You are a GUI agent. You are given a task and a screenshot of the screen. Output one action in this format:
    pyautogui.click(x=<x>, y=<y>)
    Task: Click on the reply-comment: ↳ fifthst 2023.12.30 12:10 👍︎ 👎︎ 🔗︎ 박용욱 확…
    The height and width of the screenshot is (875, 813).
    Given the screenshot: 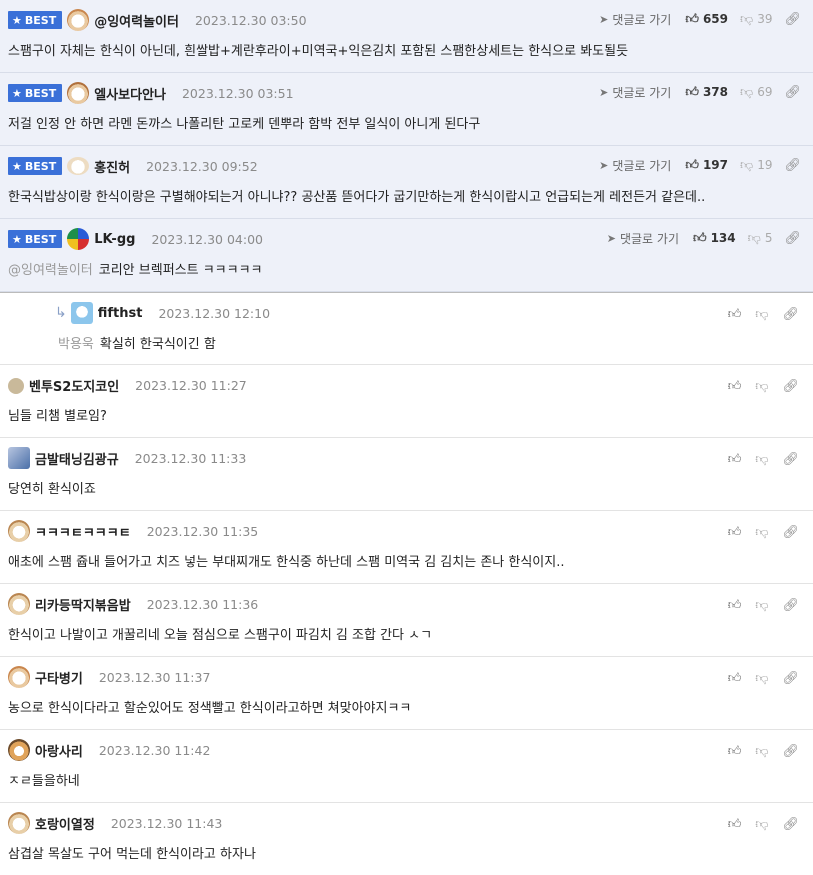 What is the action you would take?
    pyautogui.click(x=406, y=328)
    